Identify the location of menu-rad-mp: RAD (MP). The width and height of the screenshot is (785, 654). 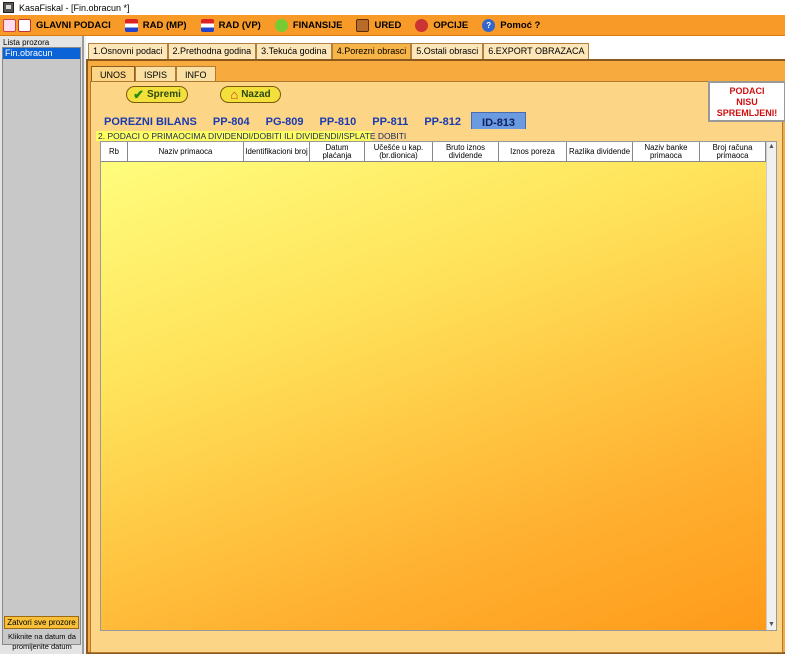
(155, 25).